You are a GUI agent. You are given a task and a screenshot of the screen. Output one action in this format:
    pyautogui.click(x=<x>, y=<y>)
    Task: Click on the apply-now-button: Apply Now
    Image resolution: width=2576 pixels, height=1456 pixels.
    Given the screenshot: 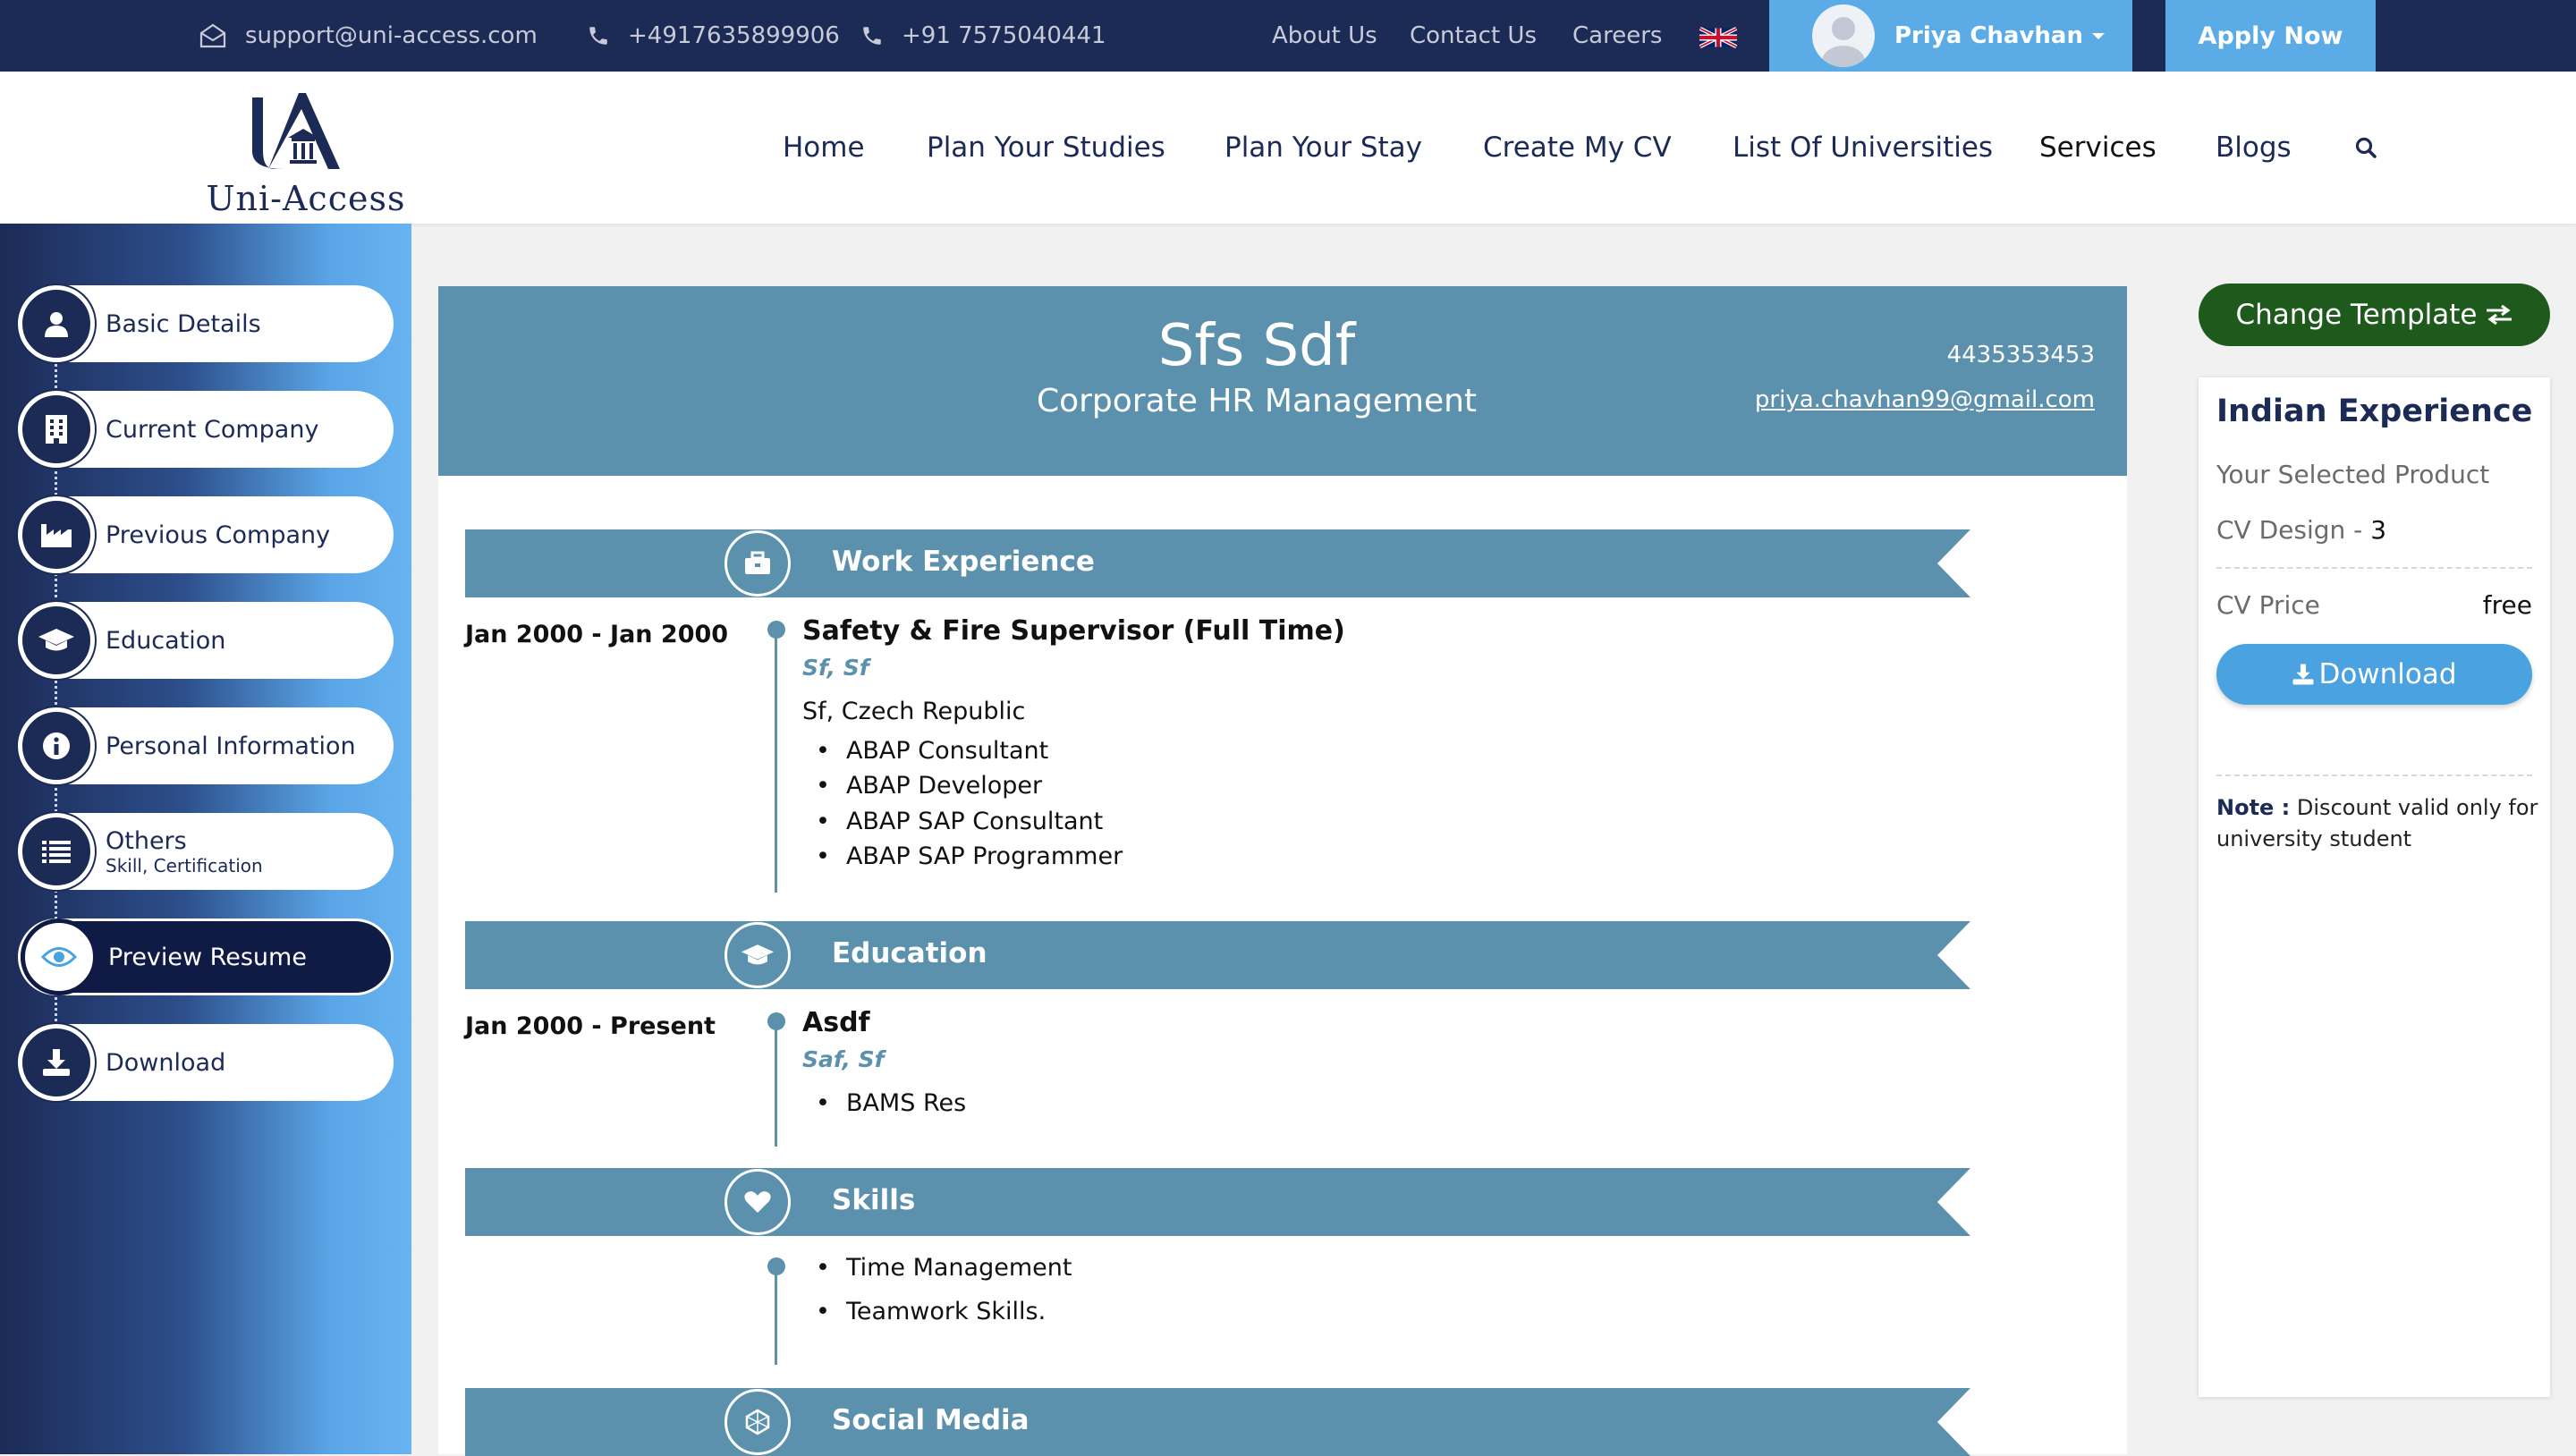 What is the action you would take?
    pyautogui.click(x=2270, y=36)
    